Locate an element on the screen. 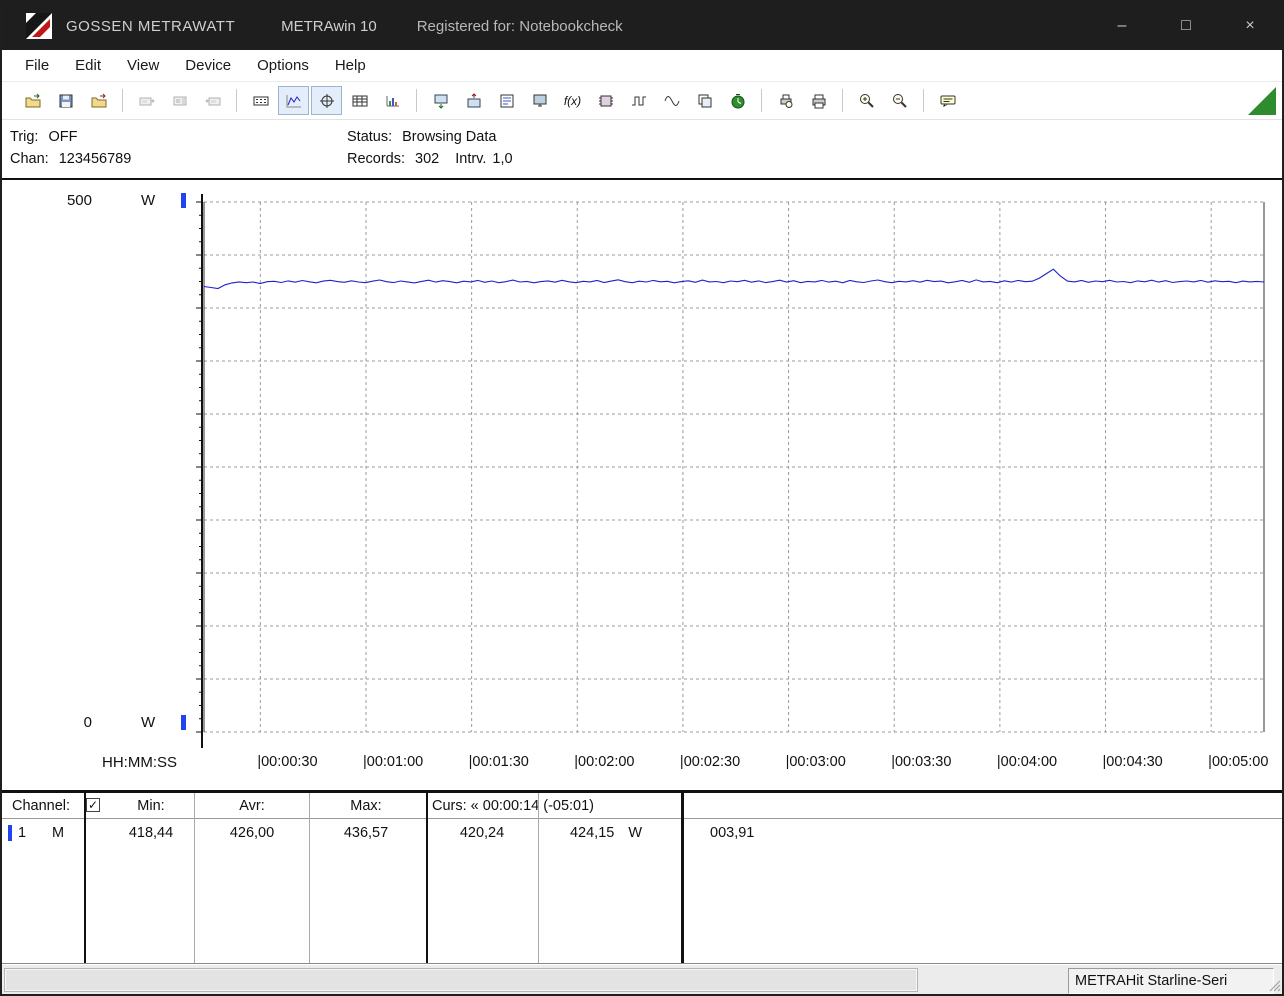  interval-timer-button is located at coordinates (737, 100).